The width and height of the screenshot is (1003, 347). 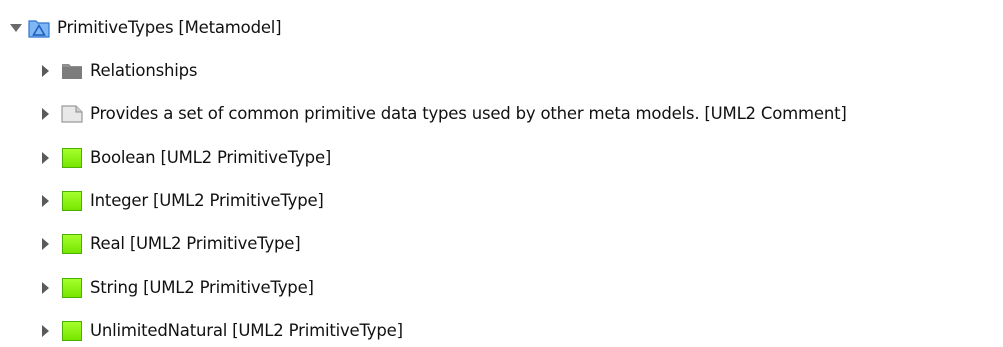 I want to click on tree-item-label: Real [UML2 PrimitiveType], so click(x=195, y=243).